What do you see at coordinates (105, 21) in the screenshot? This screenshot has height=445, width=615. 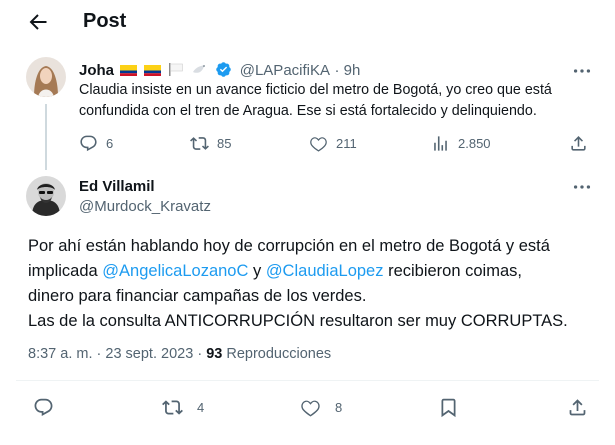 I see `page-title: Post` at bounding box center [105, 21].